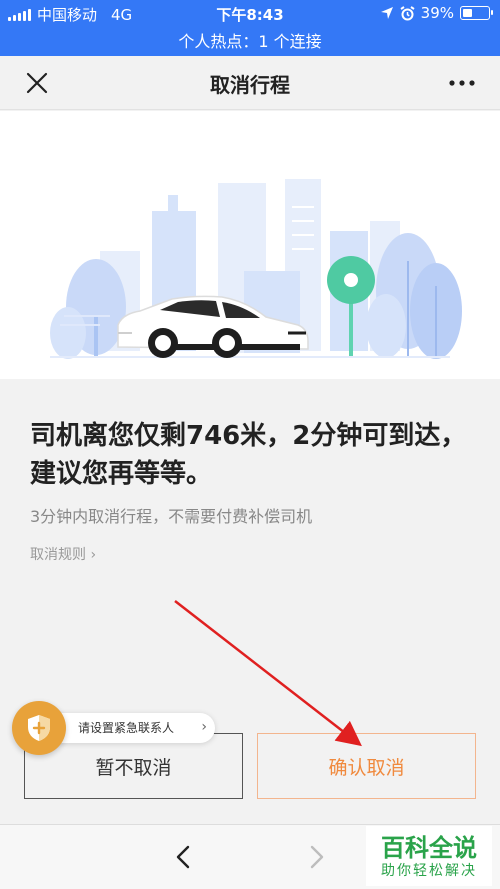 This screenshot has height=889, width=500. I want to click on watermark: 百科全说 助你轻松解决, so click(429, 856).